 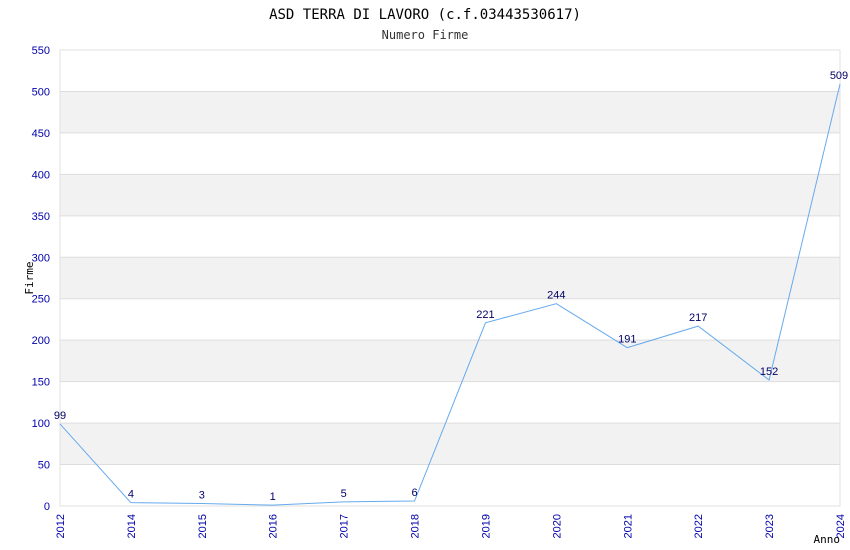 I want to click on data-label: 3, so click(x=202, y=496).